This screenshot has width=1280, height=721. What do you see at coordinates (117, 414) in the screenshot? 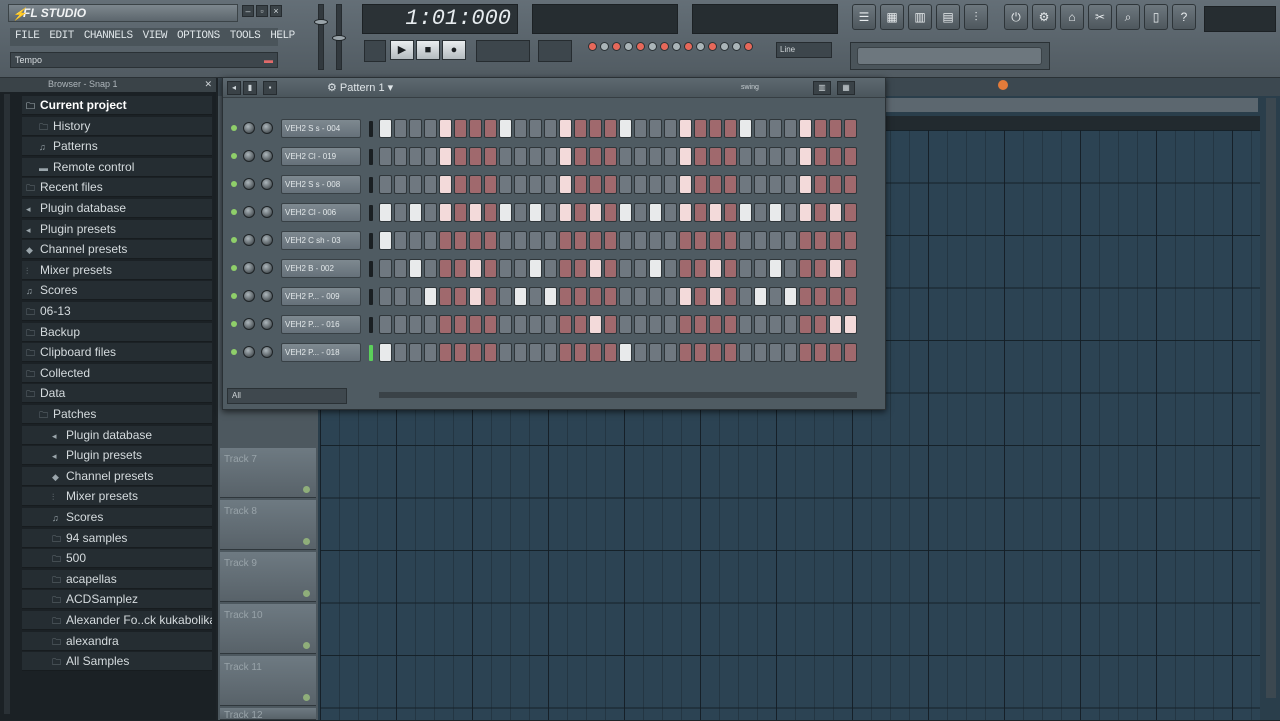
I see `browser-item: 🗀 Patches` at bounding box center [117, 414].